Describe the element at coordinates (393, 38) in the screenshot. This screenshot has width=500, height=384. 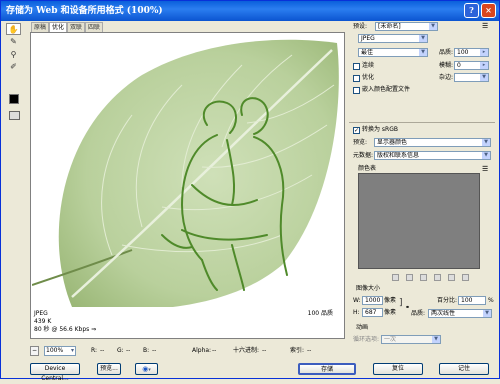
I see `format-select: JPEG ▼` at that location.